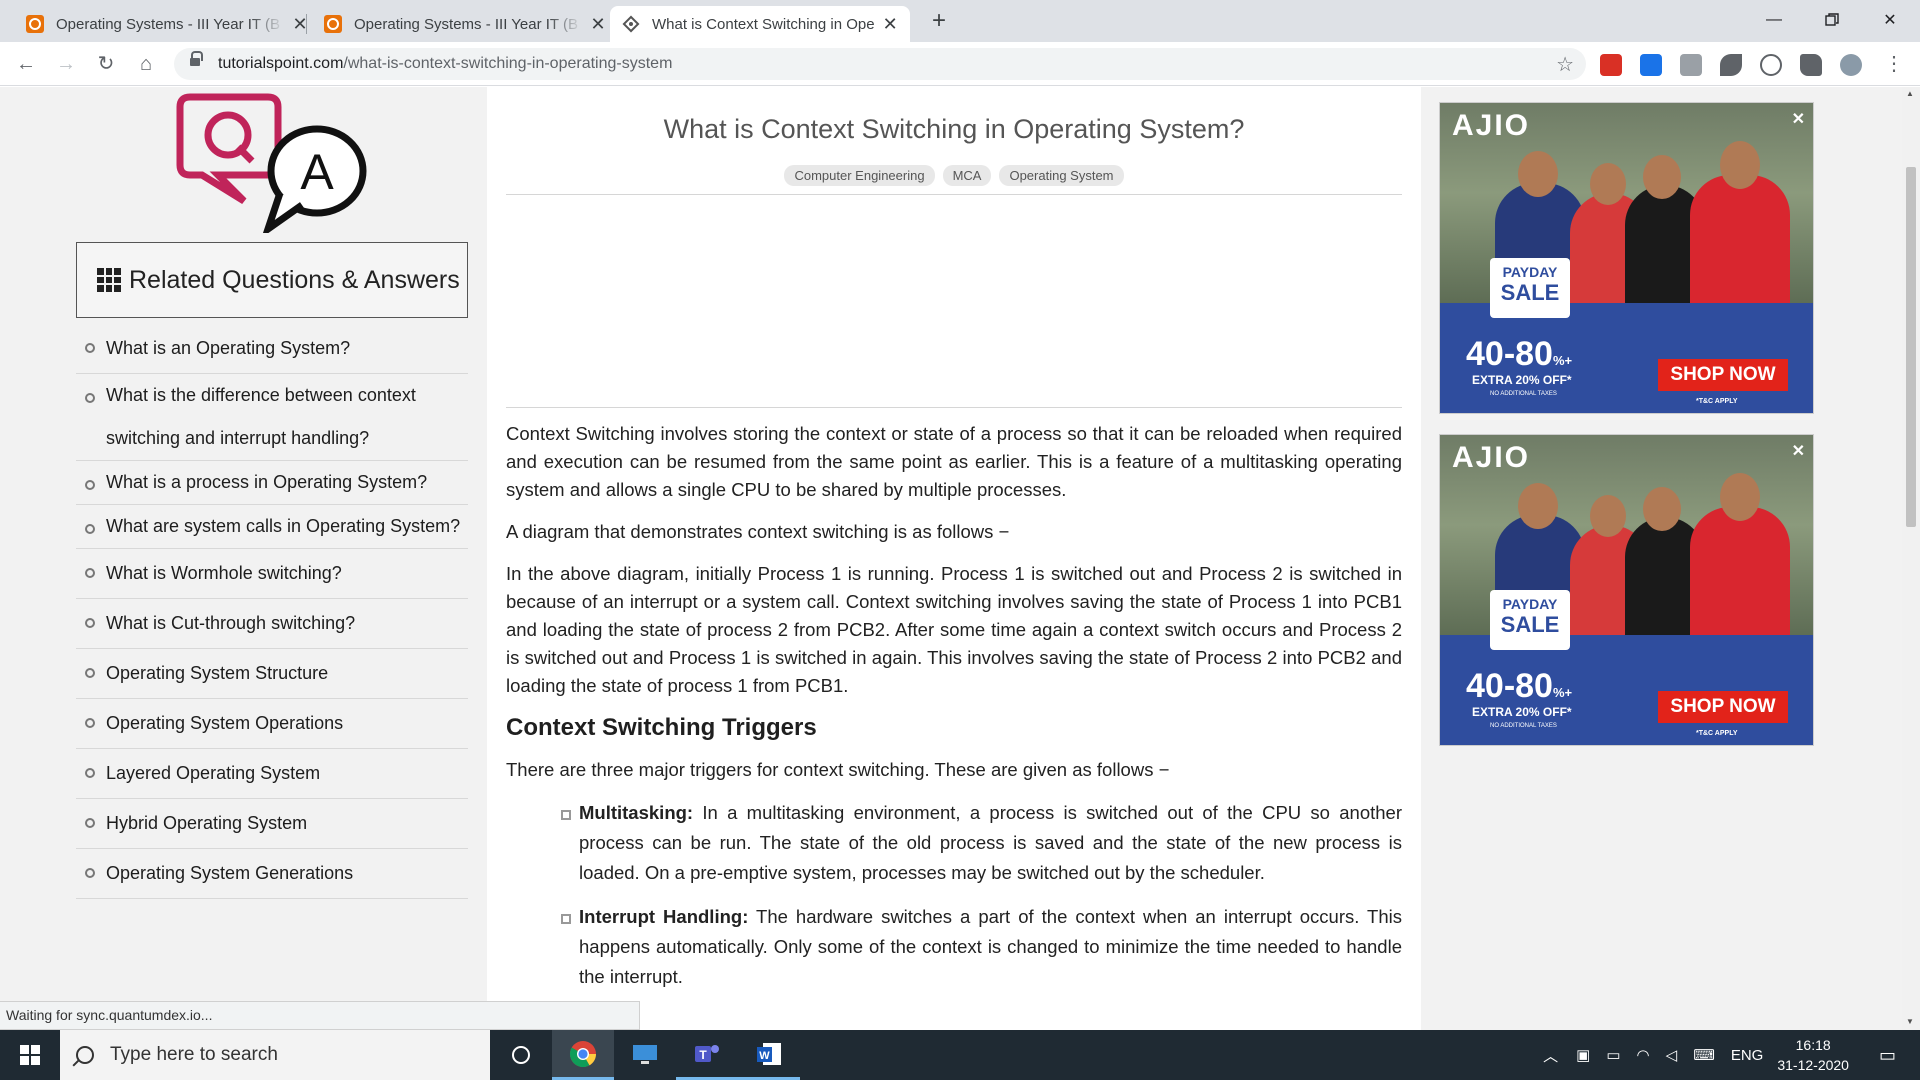 This screenshot has width=1920, height=1080. I want to click on language-indicator: ENG, so click(1747, 1055).